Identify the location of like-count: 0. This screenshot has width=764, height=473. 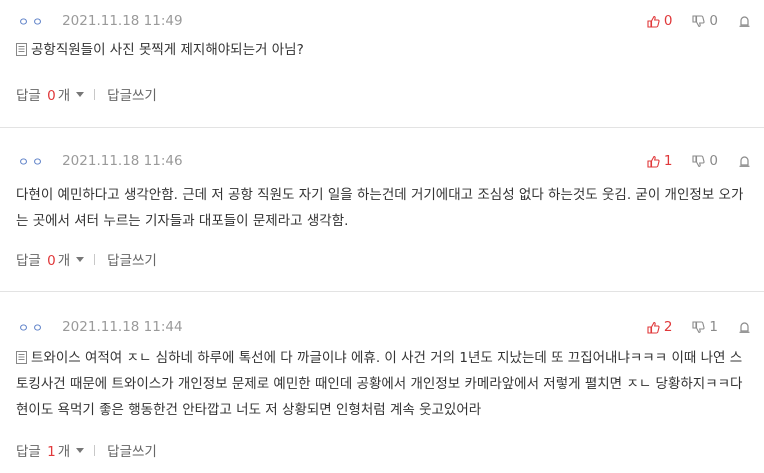
(668, 21).